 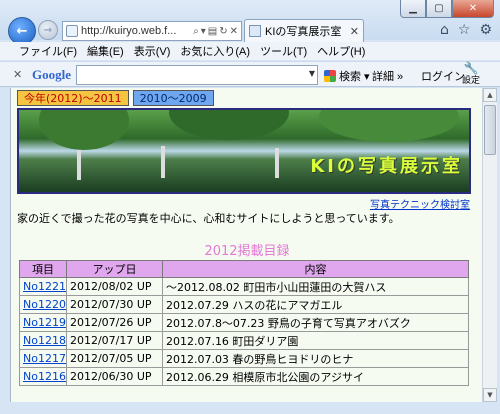 I want to click on tab-title: KIの写真展示室, so click(x=303, y=32).